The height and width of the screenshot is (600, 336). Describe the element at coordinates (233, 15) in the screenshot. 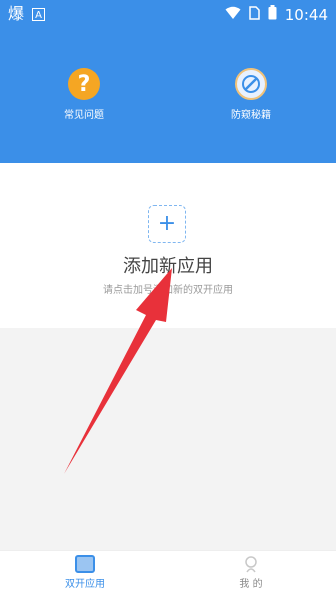

I see `wifi-icon` at that location.